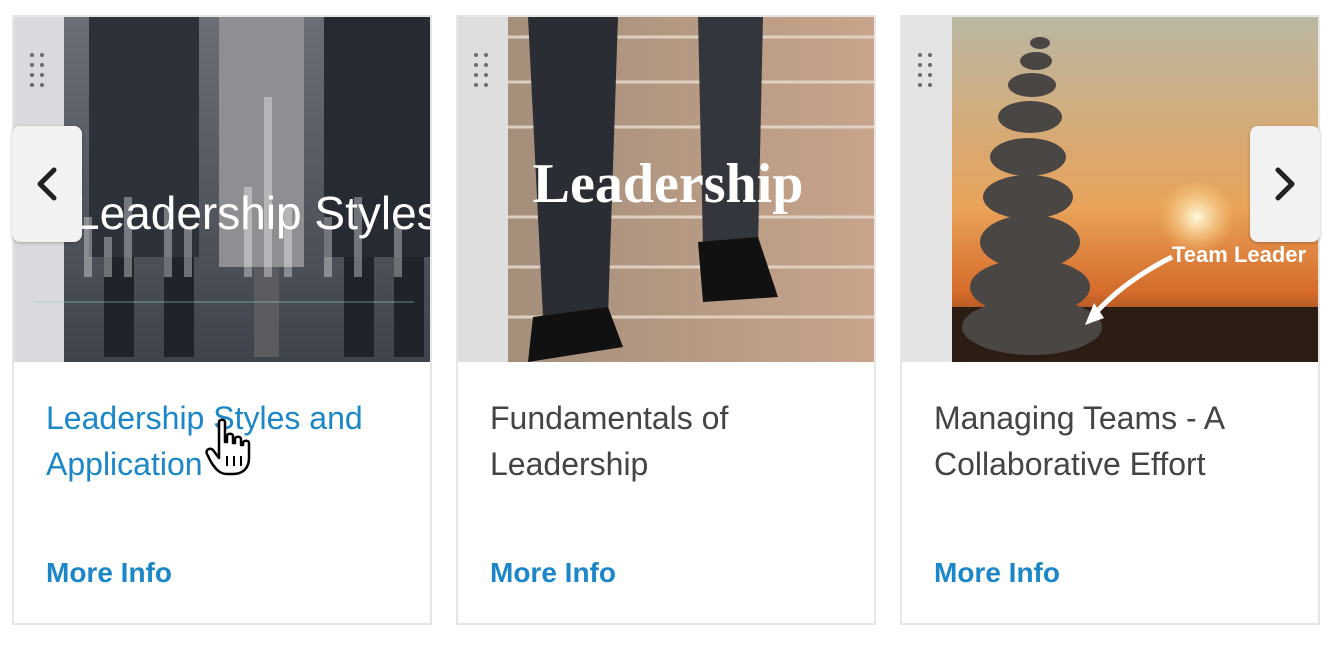  What do you see at coordinates (665, 441) in the screenshot?
I see `course-title: Fundamentals of Leadership` at bounding box center [665, 441].